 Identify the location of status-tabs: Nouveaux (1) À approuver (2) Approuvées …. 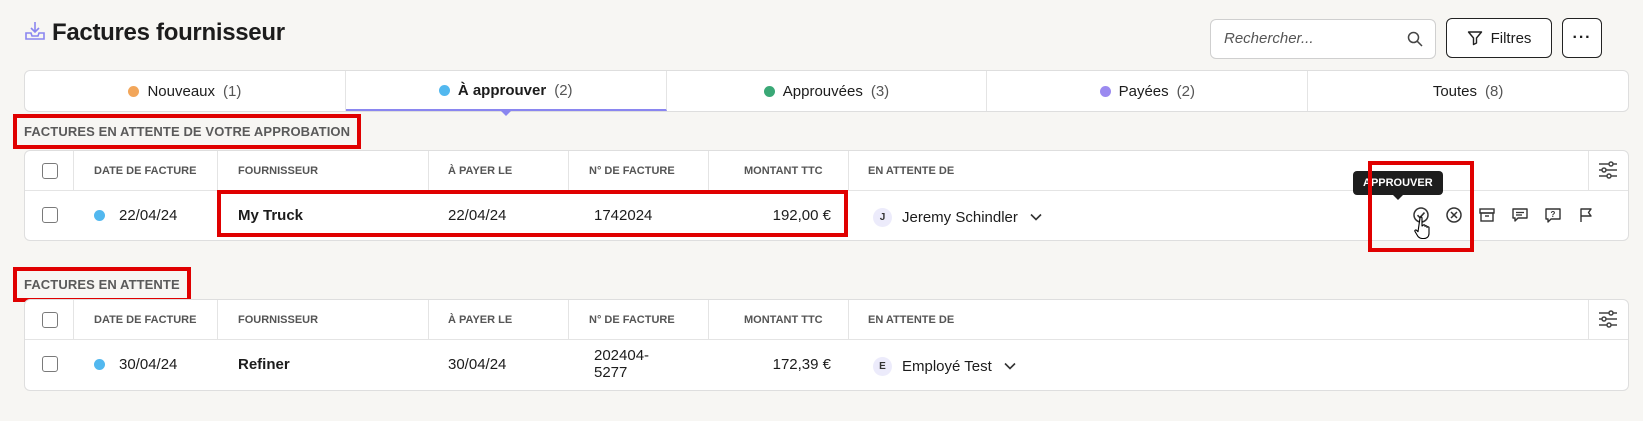
(826, 93).